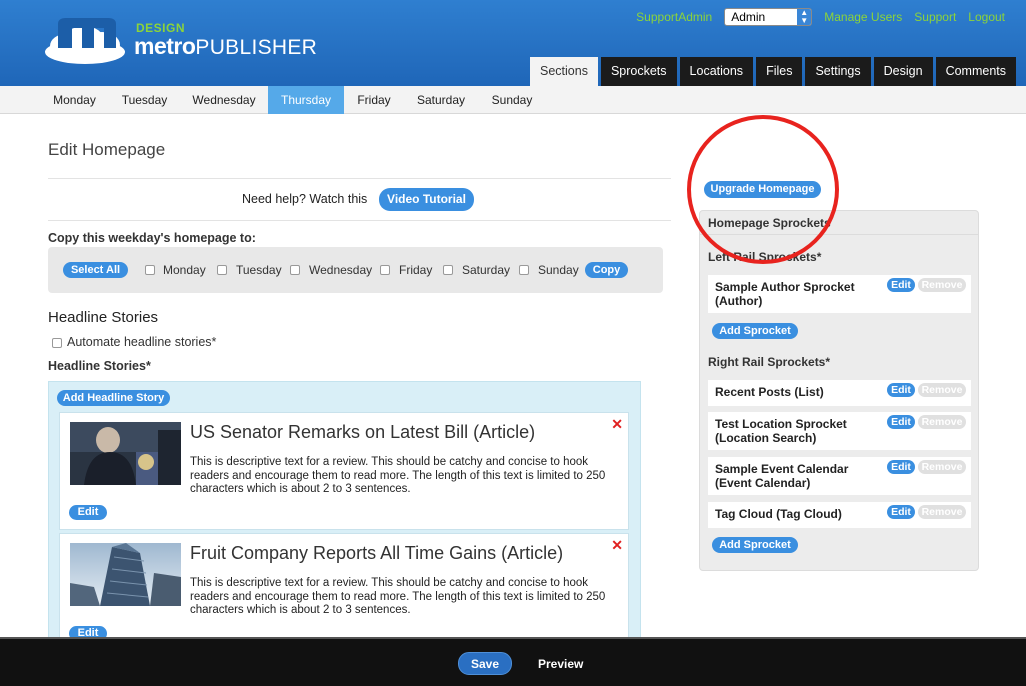  What do you see at coordinates (222, 270) in the screenshot?
I see `copy-checkbox-tuesday` at bounding box center [222, 270].